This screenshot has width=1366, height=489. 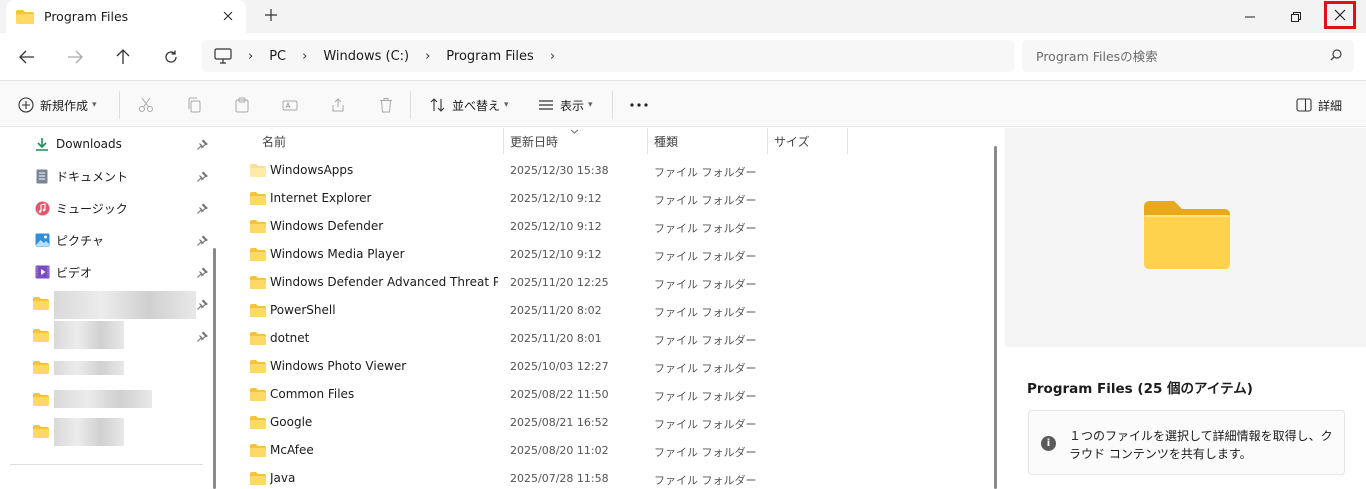 I want to click on up-arrow-icon, so click(x=123, y=57).